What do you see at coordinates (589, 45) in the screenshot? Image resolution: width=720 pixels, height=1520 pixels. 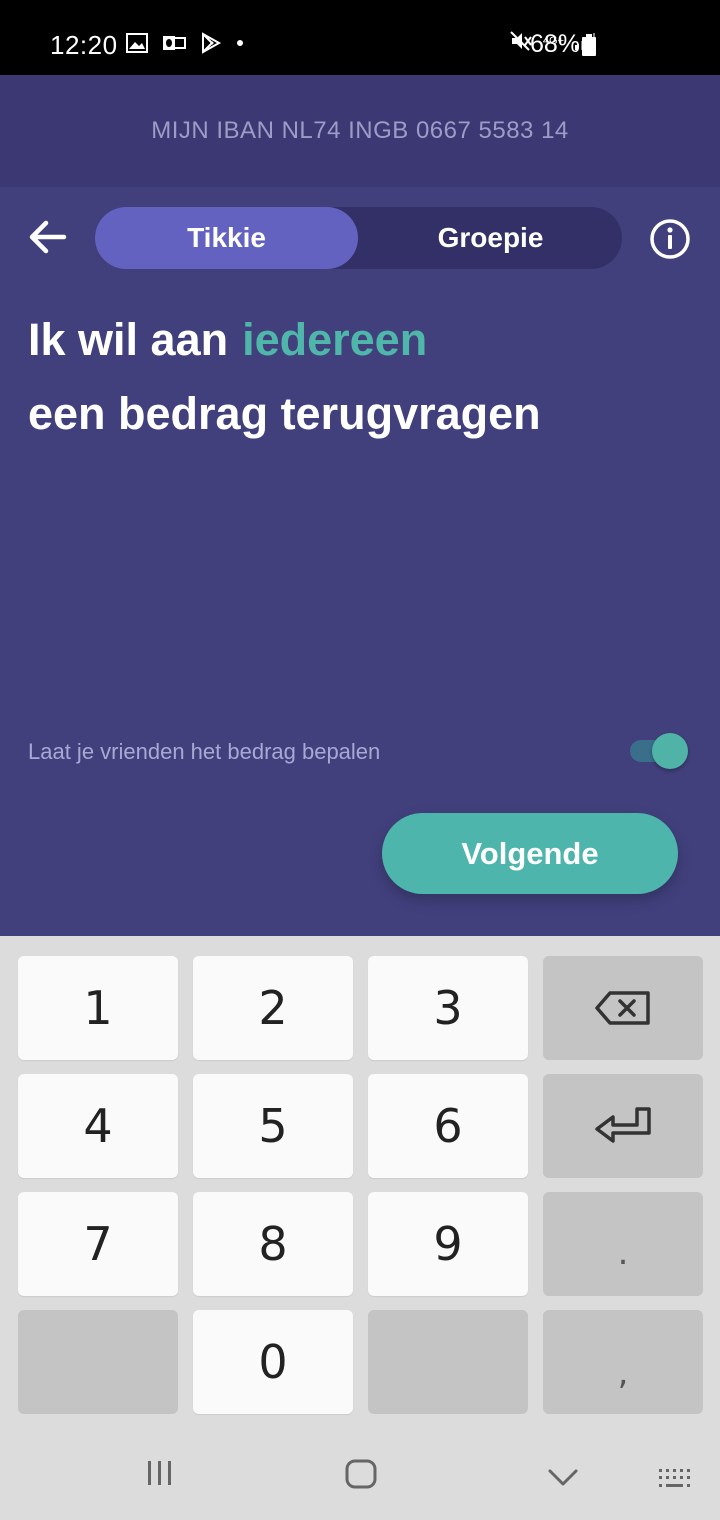 I see `battery-icon` at bounding box center [589, 45].